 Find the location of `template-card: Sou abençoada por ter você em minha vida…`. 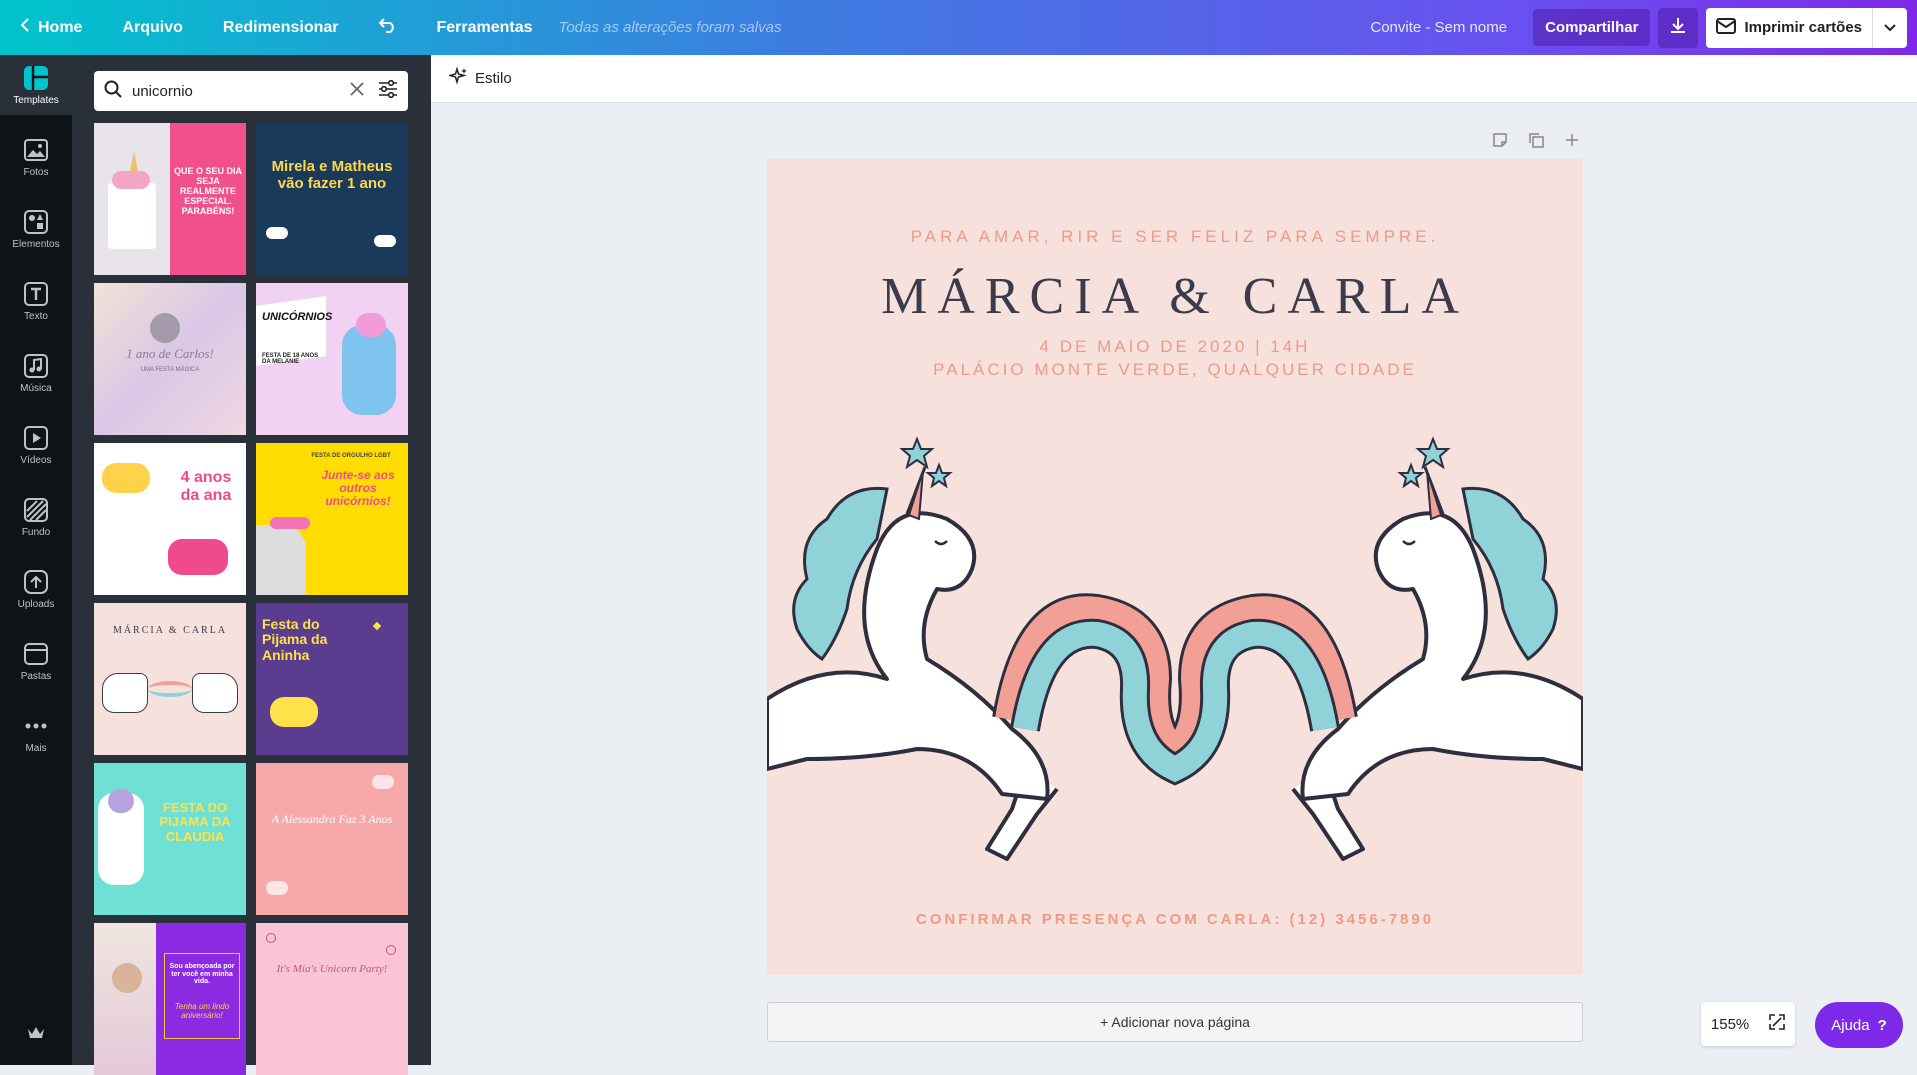

template-card: Sou abençoada por ter você em minha vida… is located at coordinates (170, 999).